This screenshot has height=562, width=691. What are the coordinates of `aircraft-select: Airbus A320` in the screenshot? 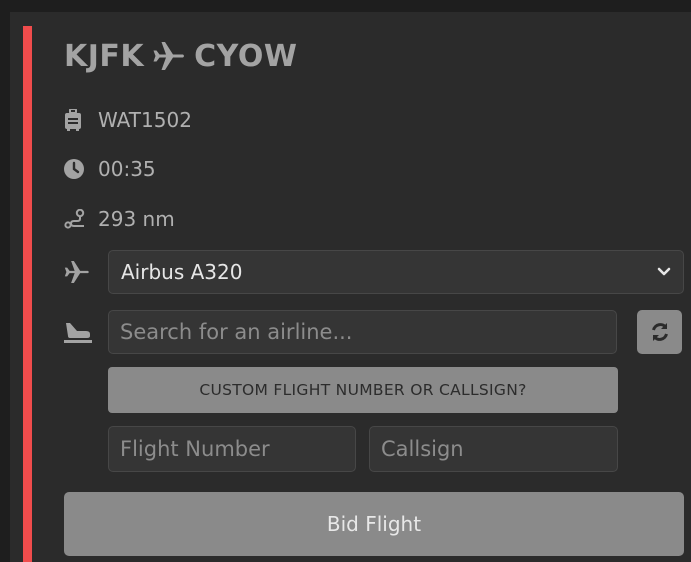 It's located at (396, 272).